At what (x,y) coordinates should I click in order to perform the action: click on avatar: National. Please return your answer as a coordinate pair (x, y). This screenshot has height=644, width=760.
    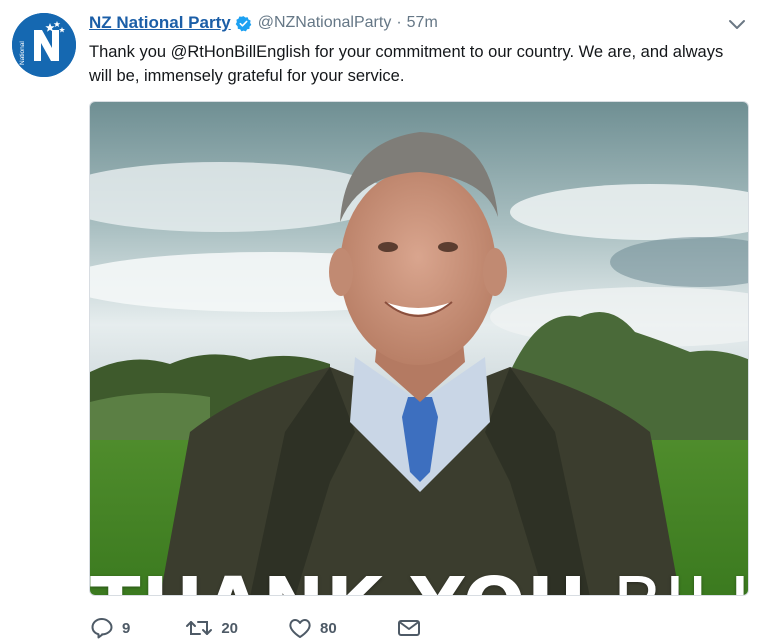
    Looking at the image, I should click on (44, 45).